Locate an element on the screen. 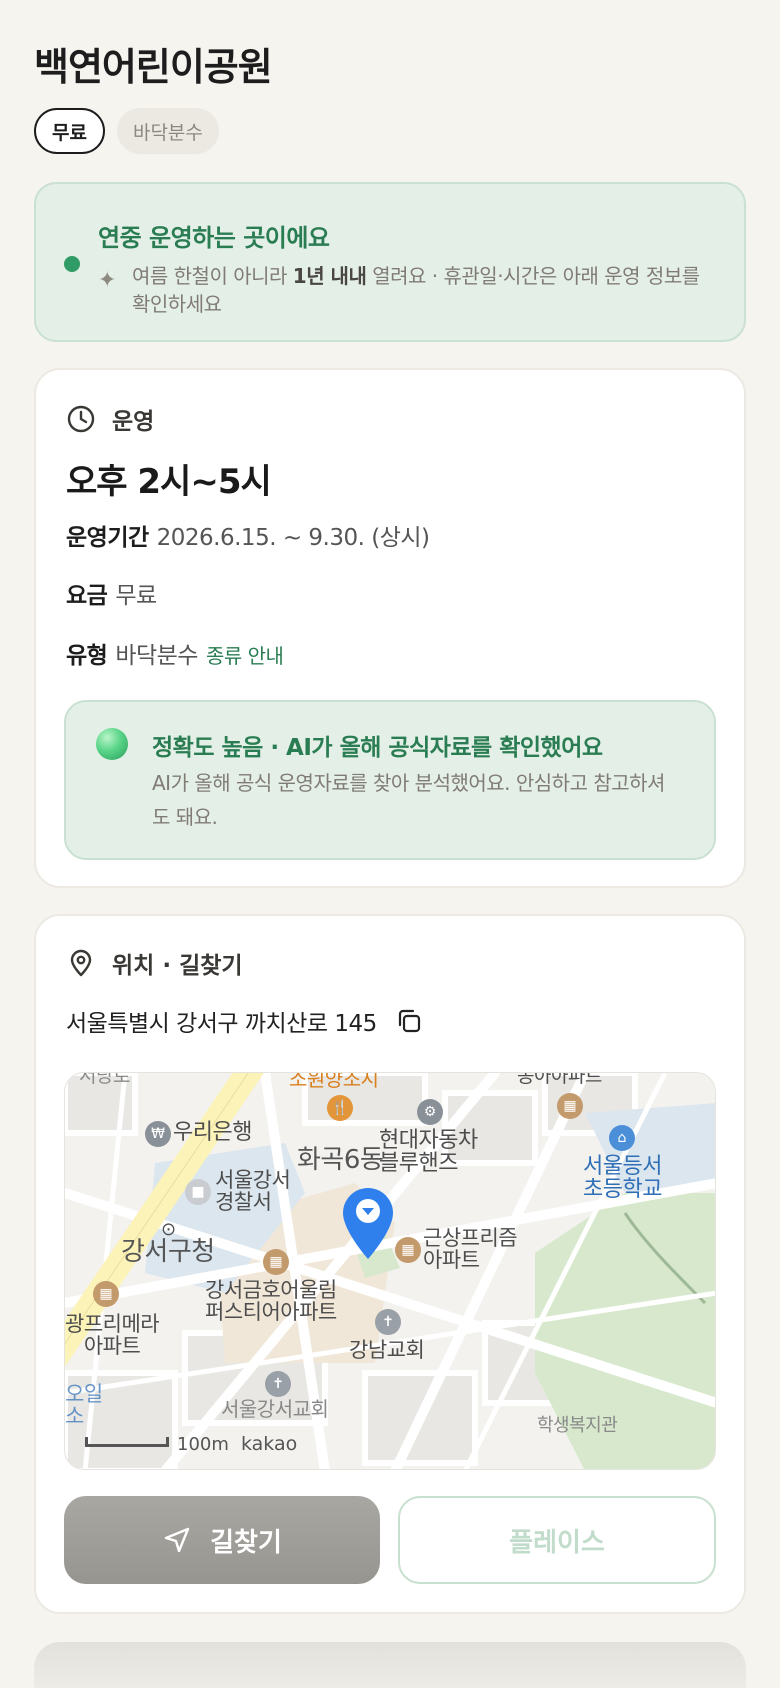 Image resolution: width=780 pixels, height=1688 pixels. ai-accuracy-description: AI가 올해 공식 운영자료를 찾아 분석했어요. 안심하고 참고하셔도 돼요. is located at coordinates (408, 800).